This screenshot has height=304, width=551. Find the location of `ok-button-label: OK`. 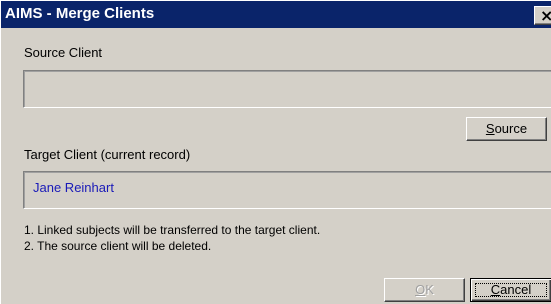

ok-button-label: OK is located at coordinates (424, 289).